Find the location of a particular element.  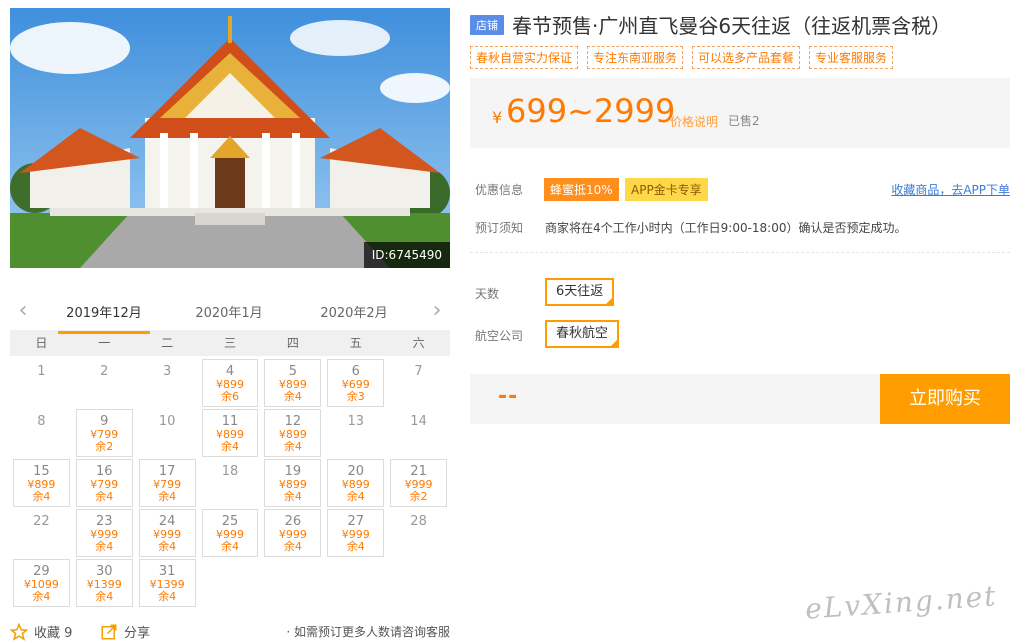

service-tag: 春秋自营实力保证 is located at coordinates (524, 57).